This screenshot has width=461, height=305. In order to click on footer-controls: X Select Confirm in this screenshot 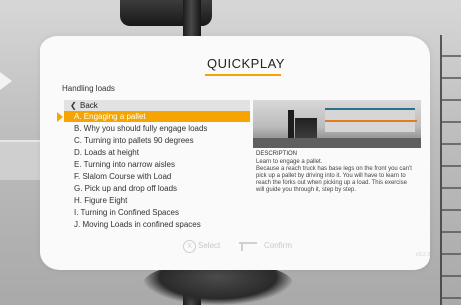, I will do `click(253, 246)`.